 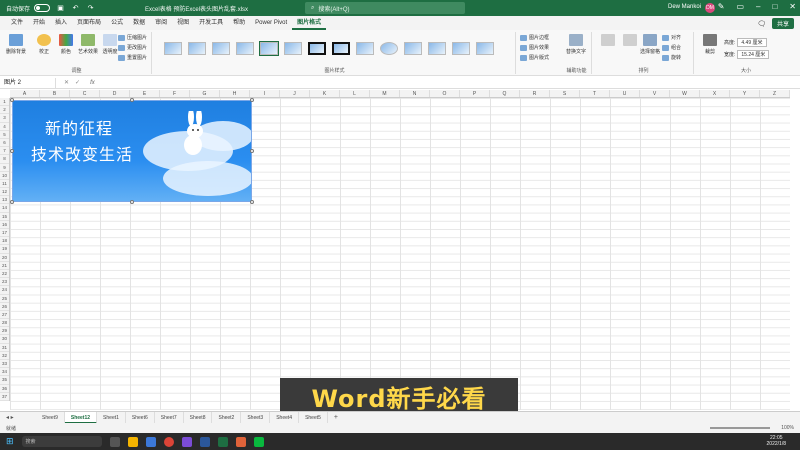 I want to click on ribbon-display-icon: ▭, so click(x=740, y=6).